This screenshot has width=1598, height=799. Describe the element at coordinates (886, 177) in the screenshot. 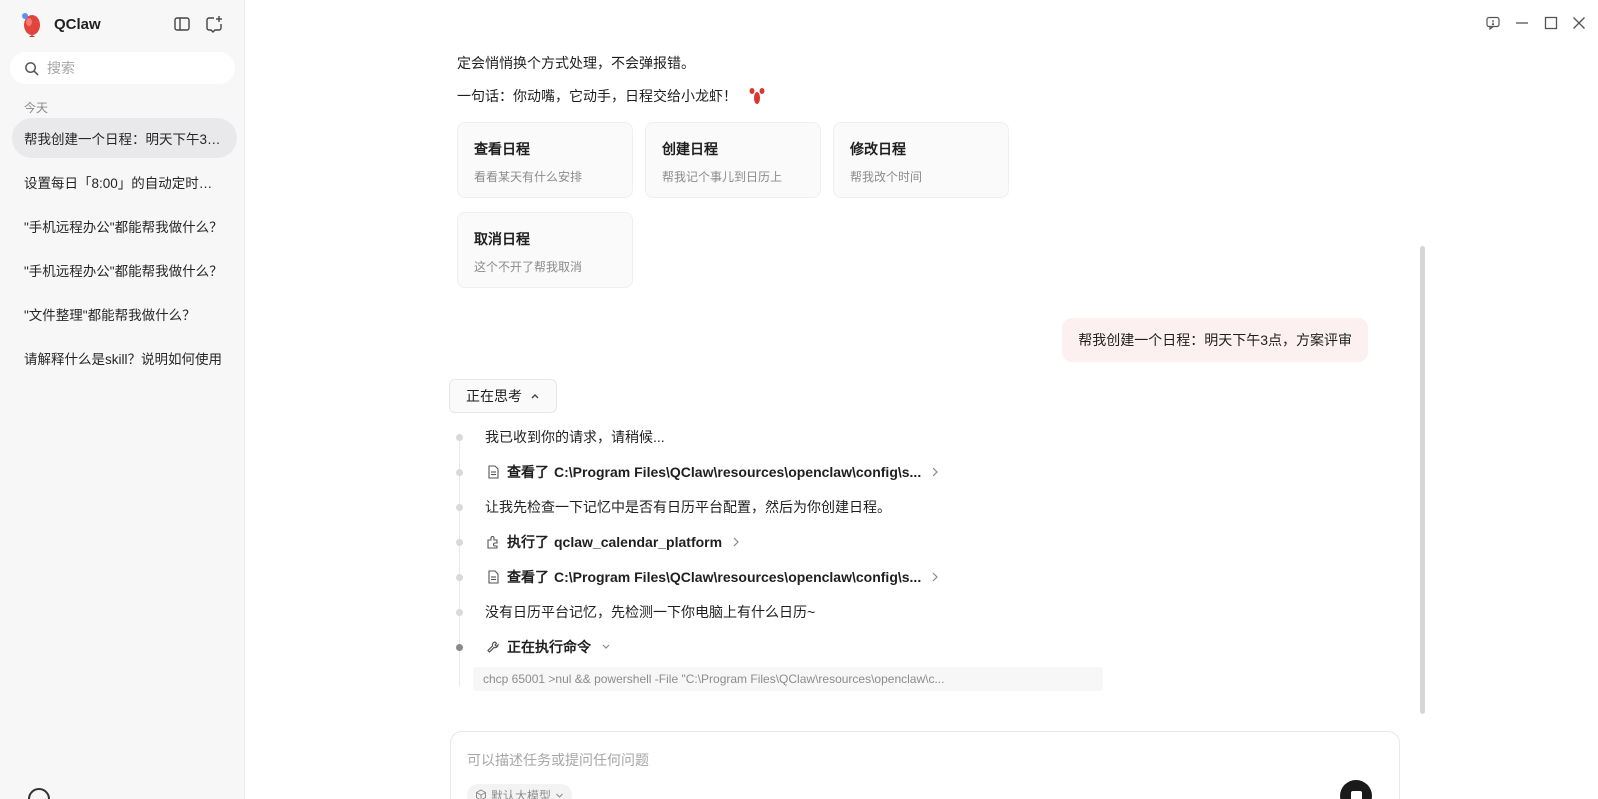

I see `card-subtitle: 帮我改个时间` at that location.